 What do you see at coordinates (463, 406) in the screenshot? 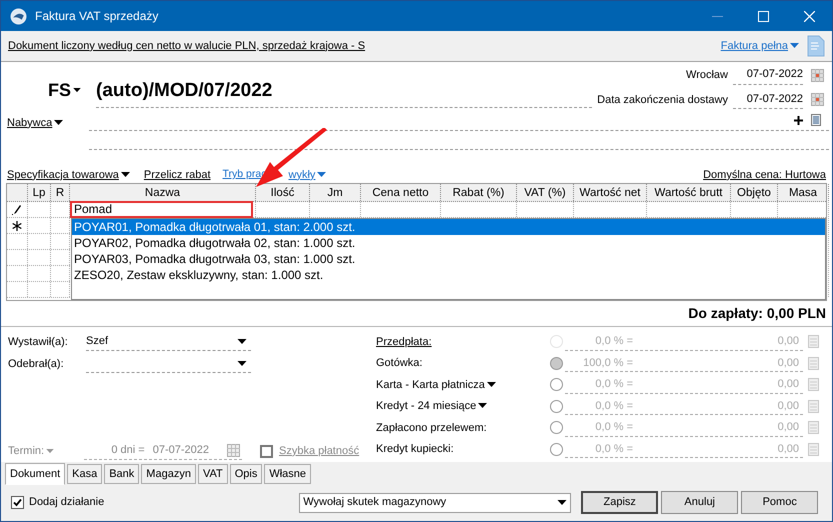
I see `payment-method-selector: Kredyt - 24 miesiące` at bounding box center [463, 406].